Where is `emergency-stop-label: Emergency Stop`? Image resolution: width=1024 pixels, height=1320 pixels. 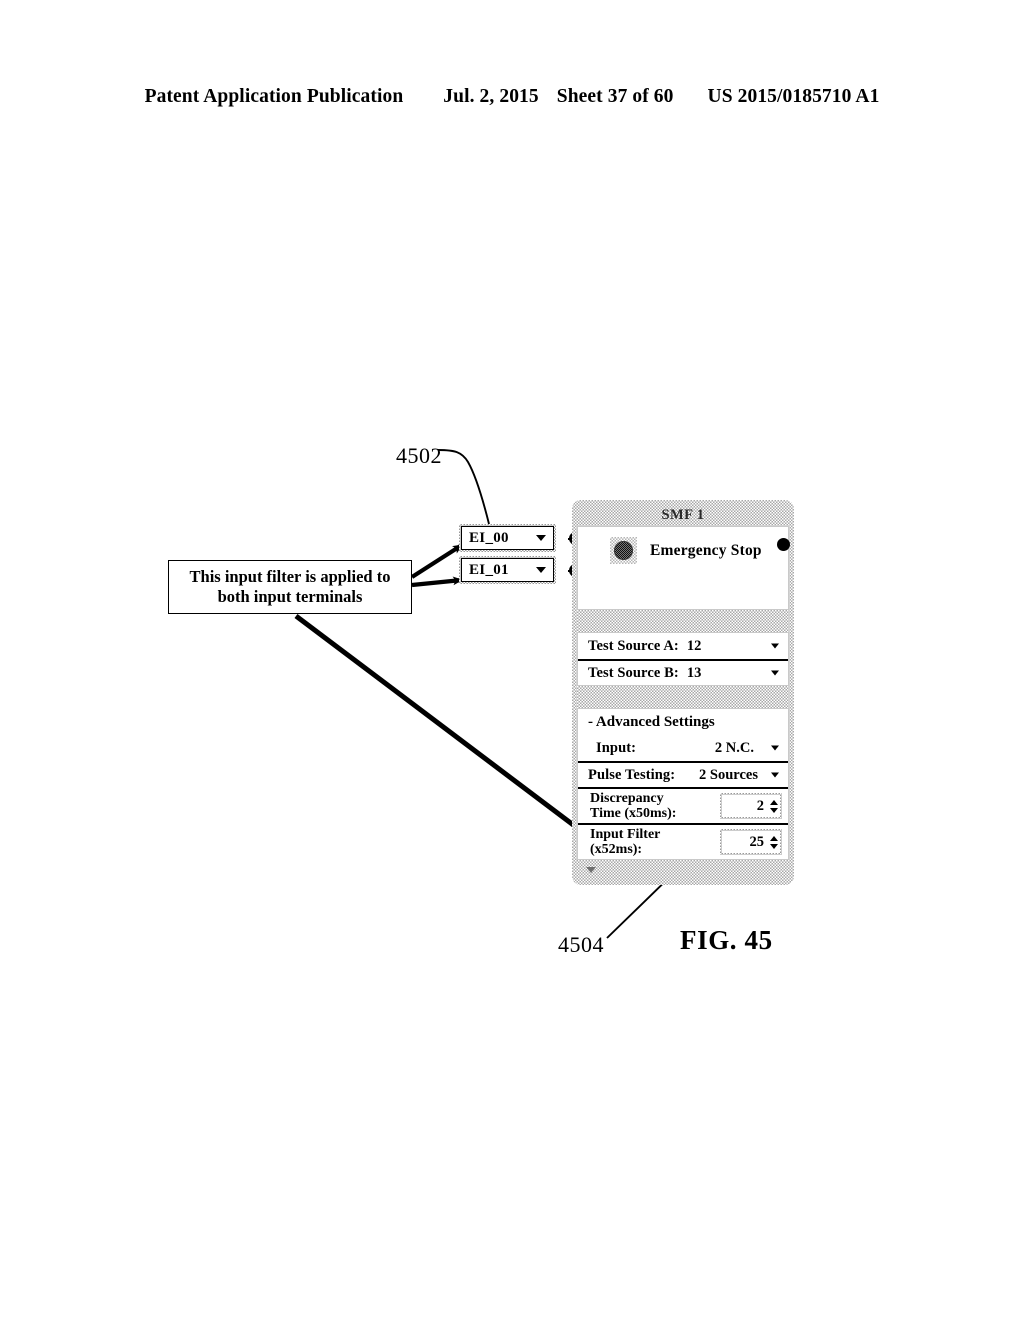
emergency-stop-label: Emergency Stop is located at coordinates (706, 550).